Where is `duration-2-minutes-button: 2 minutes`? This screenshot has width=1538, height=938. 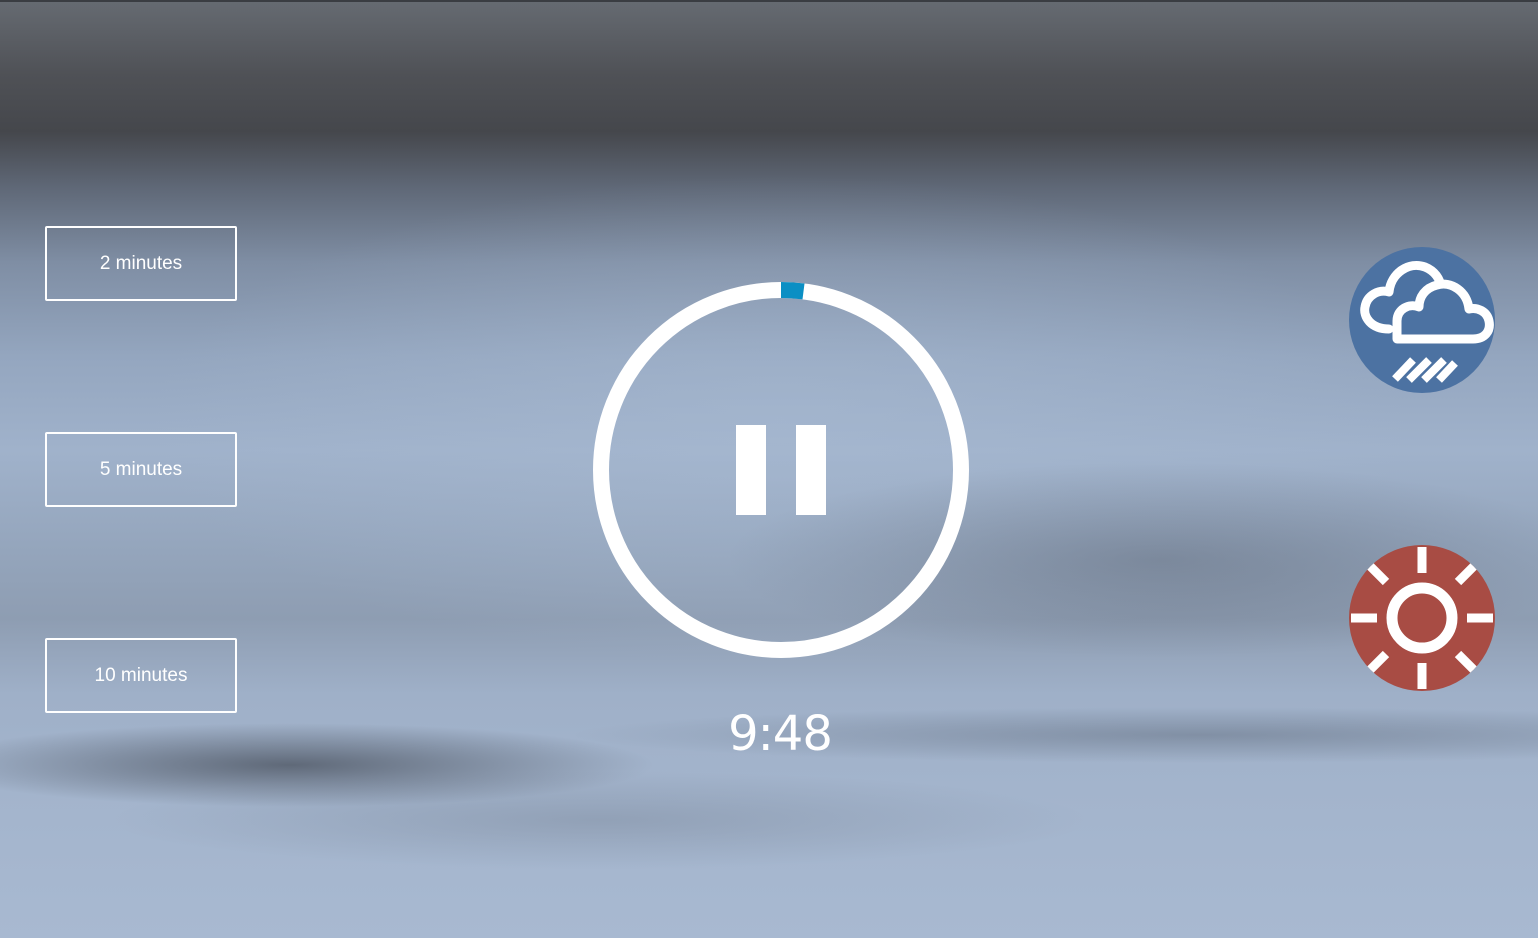
duration-2-minutes-button: 2 minutes is located at coordinates (141, 263).